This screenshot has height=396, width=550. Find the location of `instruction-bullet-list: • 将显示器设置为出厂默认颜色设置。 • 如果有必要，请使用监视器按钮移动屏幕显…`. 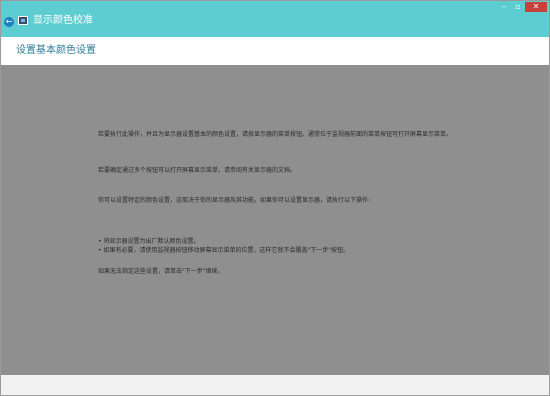

instruction-bullet-list: • 将显示器设置为出厂默认颜色设置。 • 如果有必要，请使用监视器按钮移动屏幕显… is located at coordinates (288, 246).